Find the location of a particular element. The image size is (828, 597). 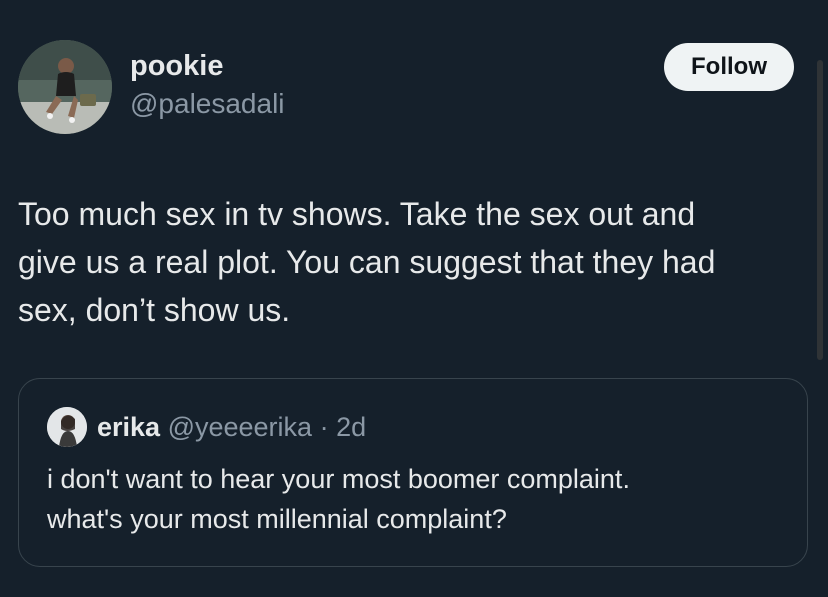

follow-button: Follow is located at coordinates (729, 67).